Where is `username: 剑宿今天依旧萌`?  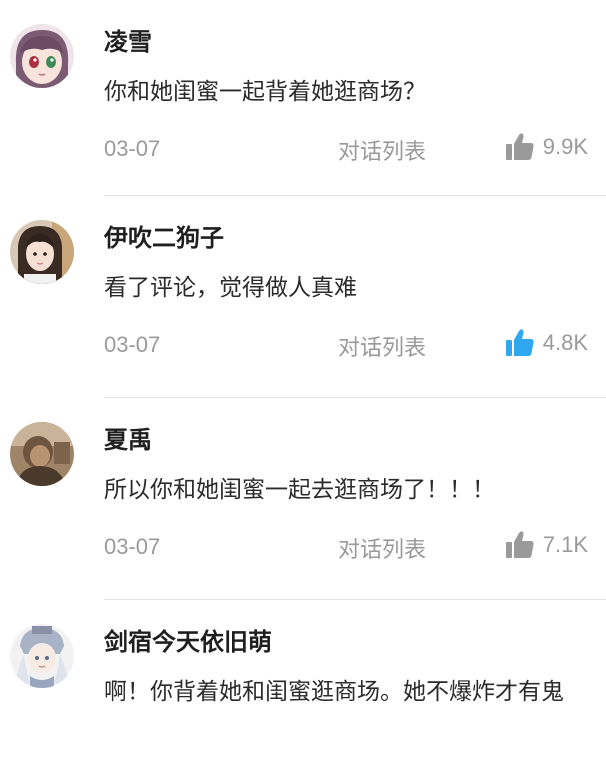
username: 剑宿今天依旧萌 is located at coordinates (188, 639).